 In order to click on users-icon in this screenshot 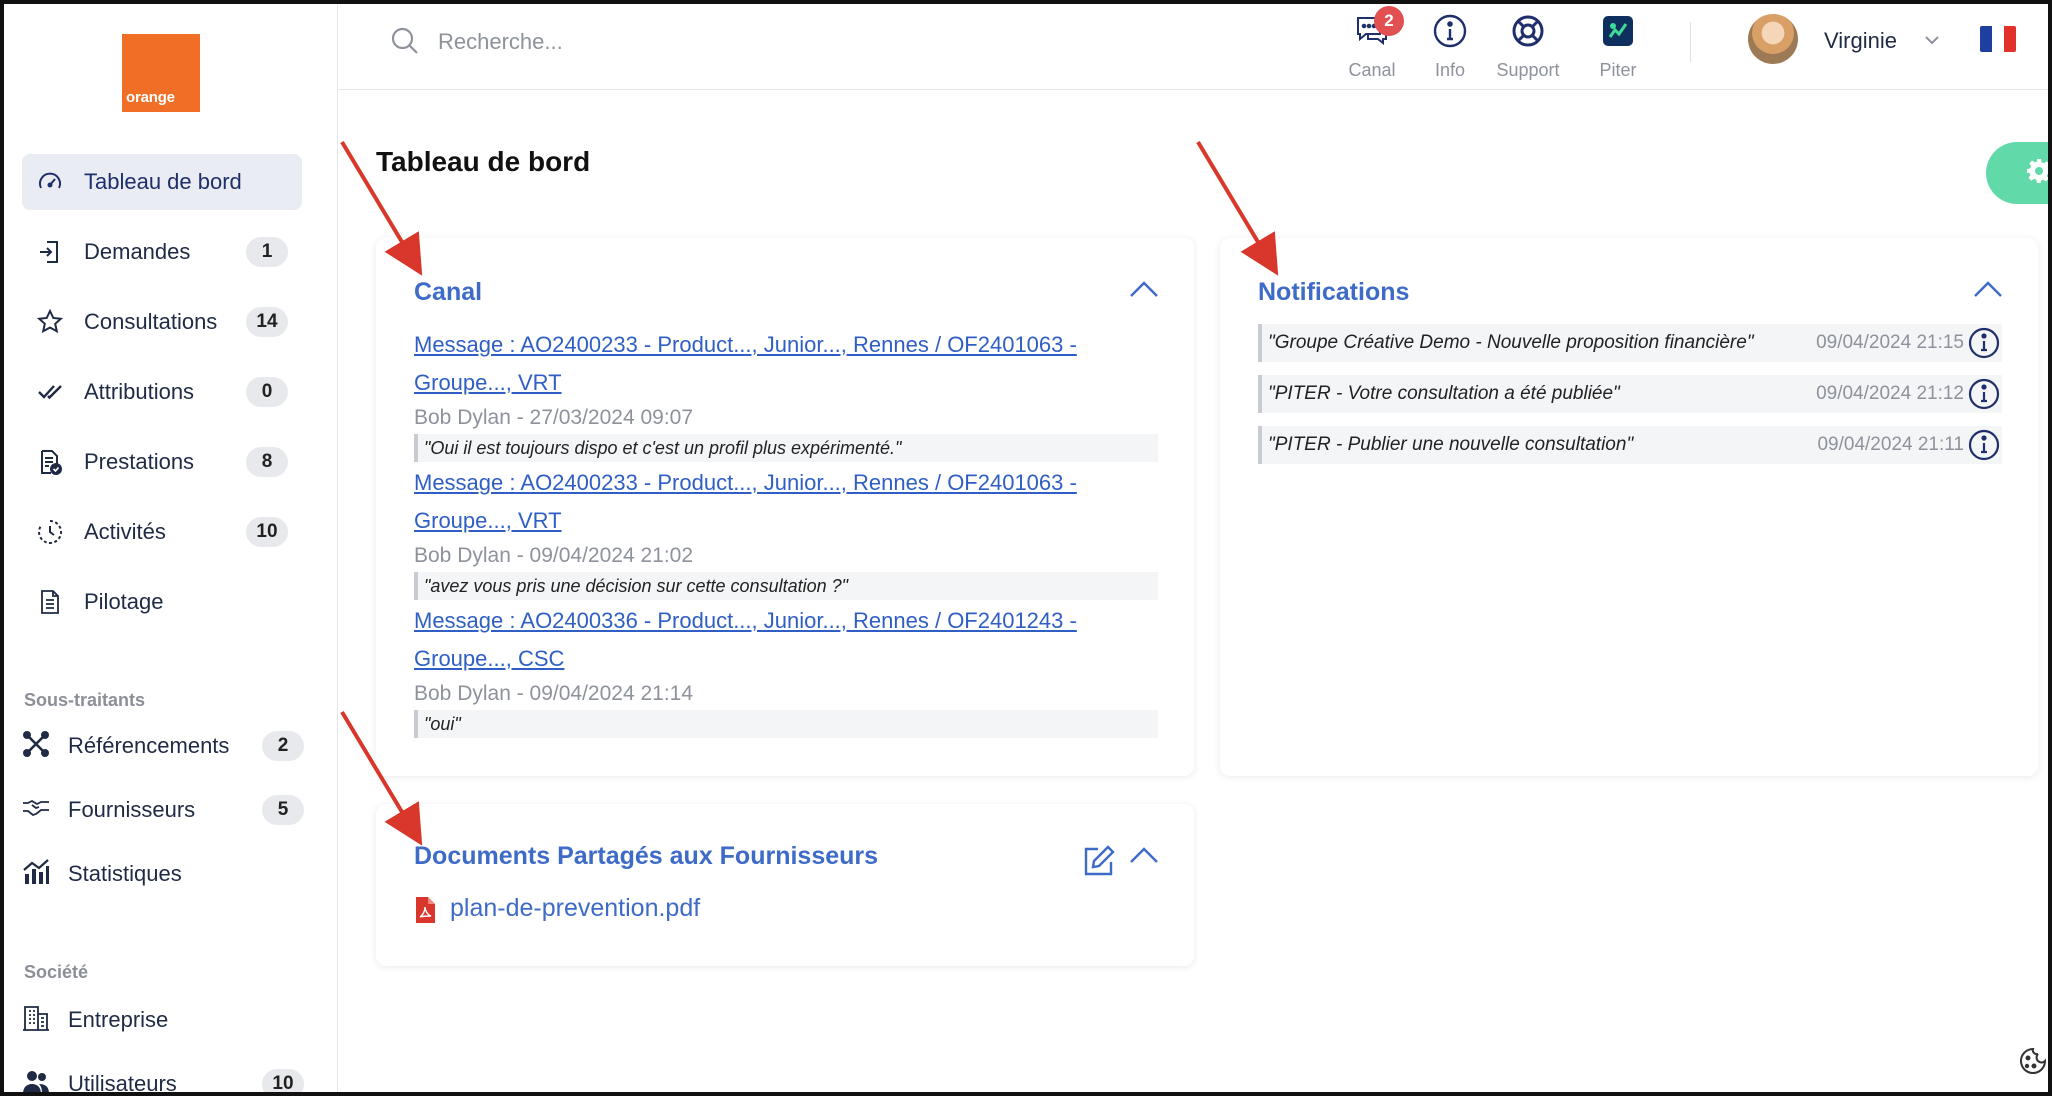, I will do `click(36, 1082)`.